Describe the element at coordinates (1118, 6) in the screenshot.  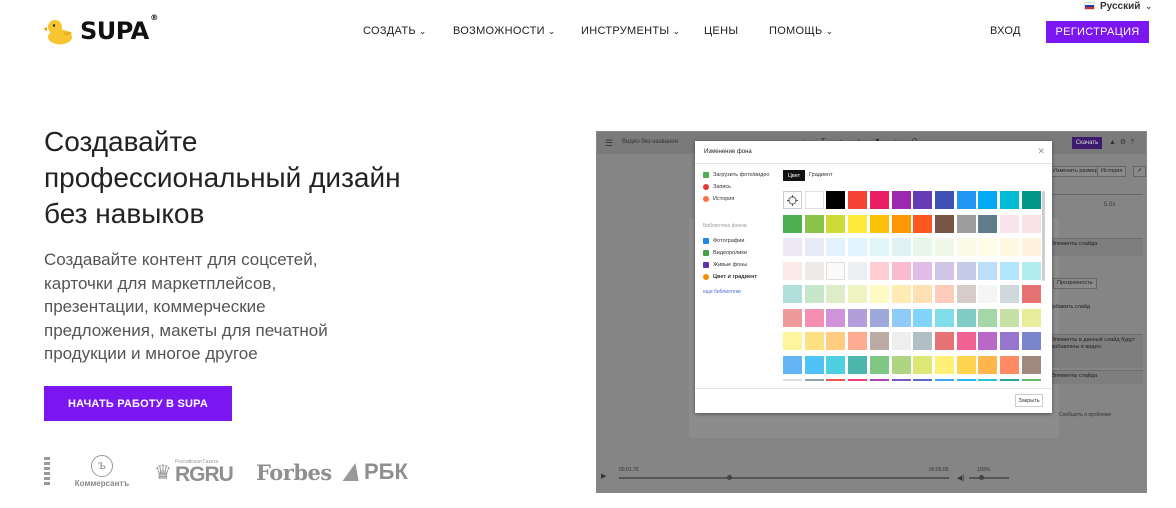
I see `language-selector: Русский ⌄` at that location.